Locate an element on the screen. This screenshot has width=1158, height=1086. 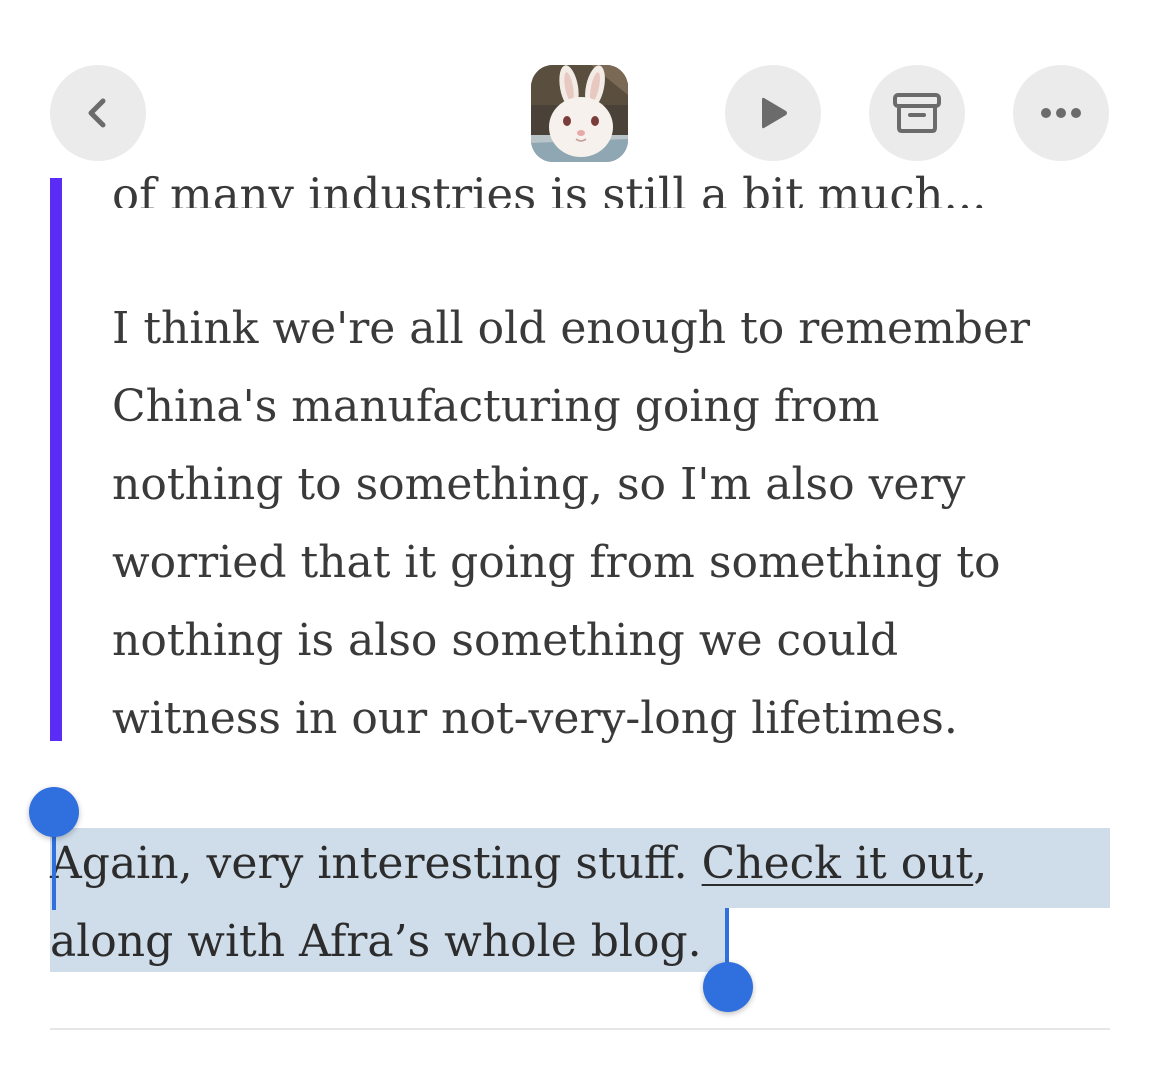
quote-line: witness in our not-very-long lifetimes. is located at coordinates (535, 718).